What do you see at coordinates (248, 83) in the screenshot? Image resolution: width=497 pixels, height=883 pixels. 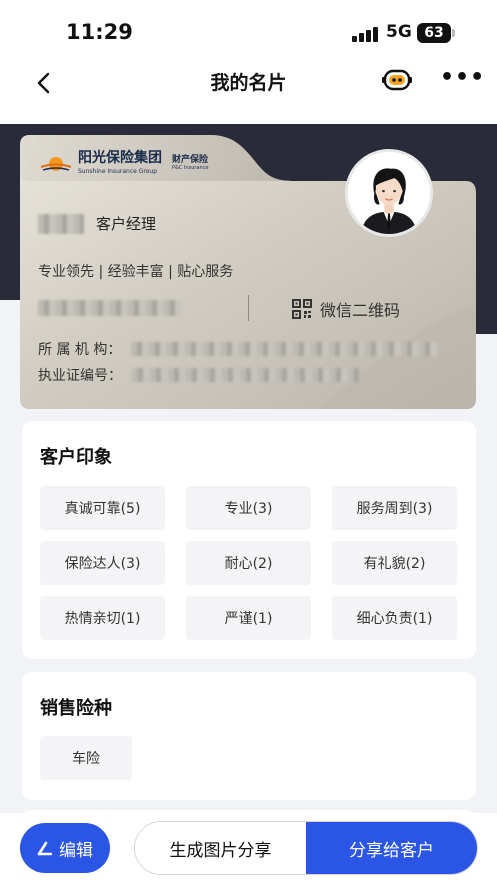 I see `page-title: 我的名片` at bounding box center [248, 83].